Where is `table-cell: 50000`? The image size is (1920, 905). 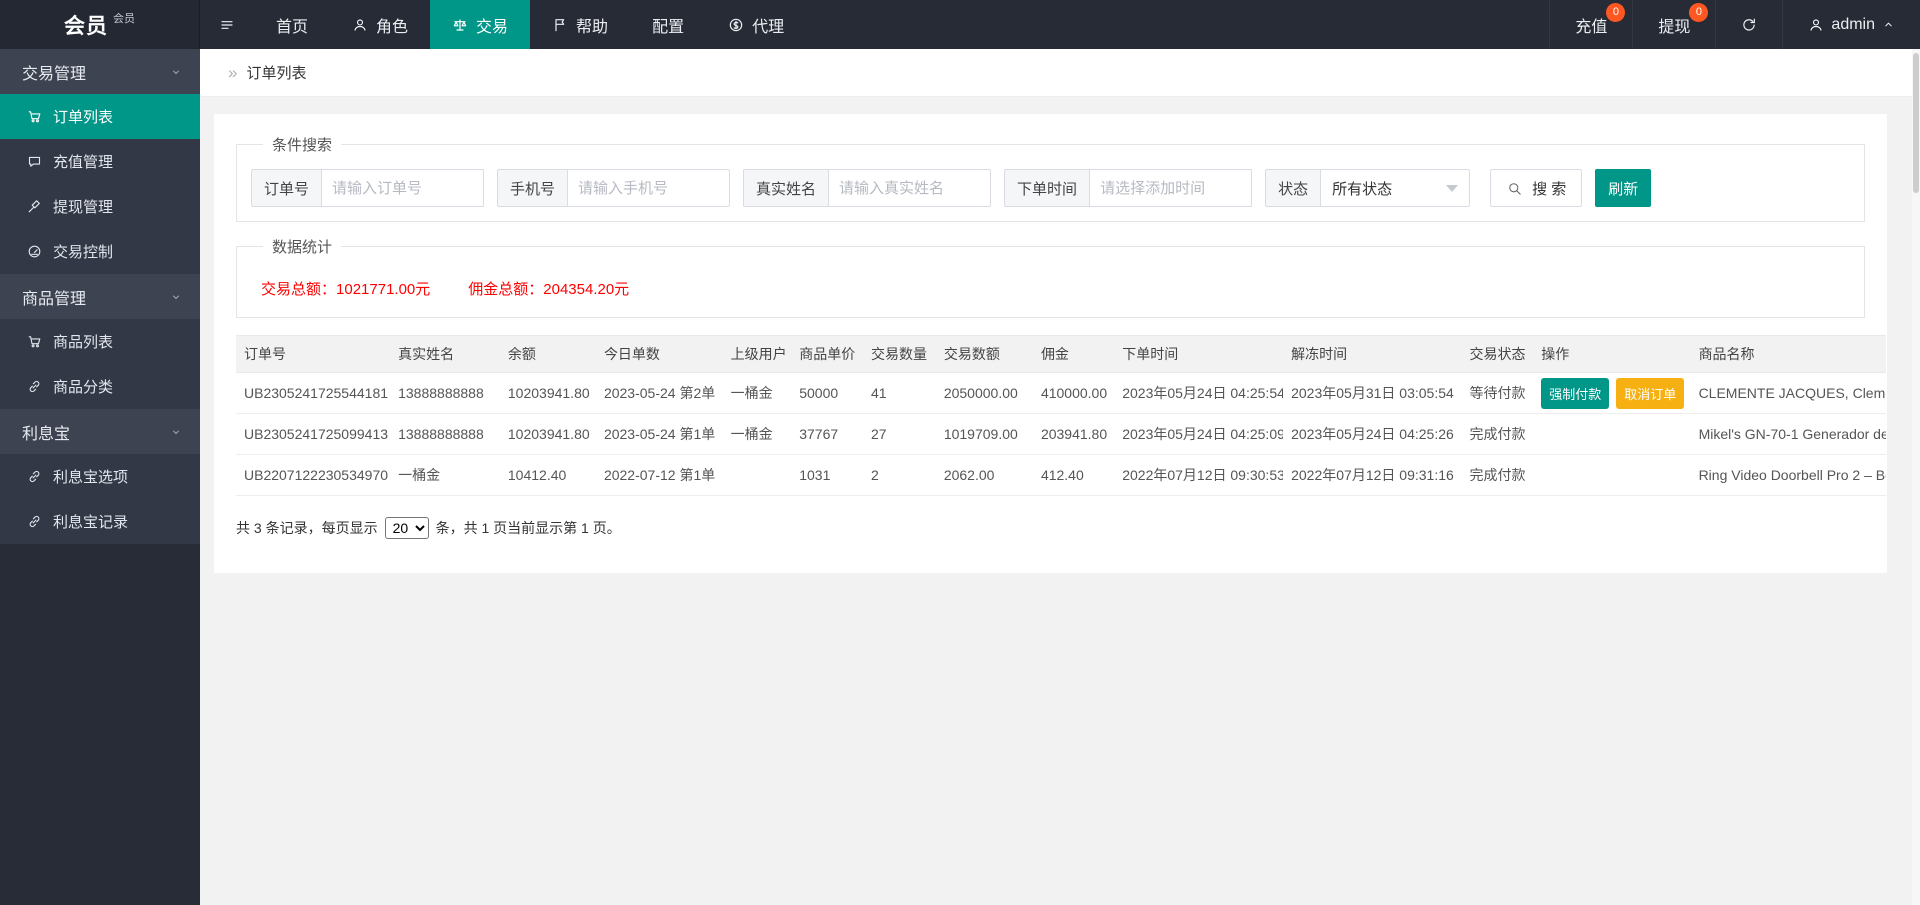 table-cell: 50000 is located at coordinates (827, 393).